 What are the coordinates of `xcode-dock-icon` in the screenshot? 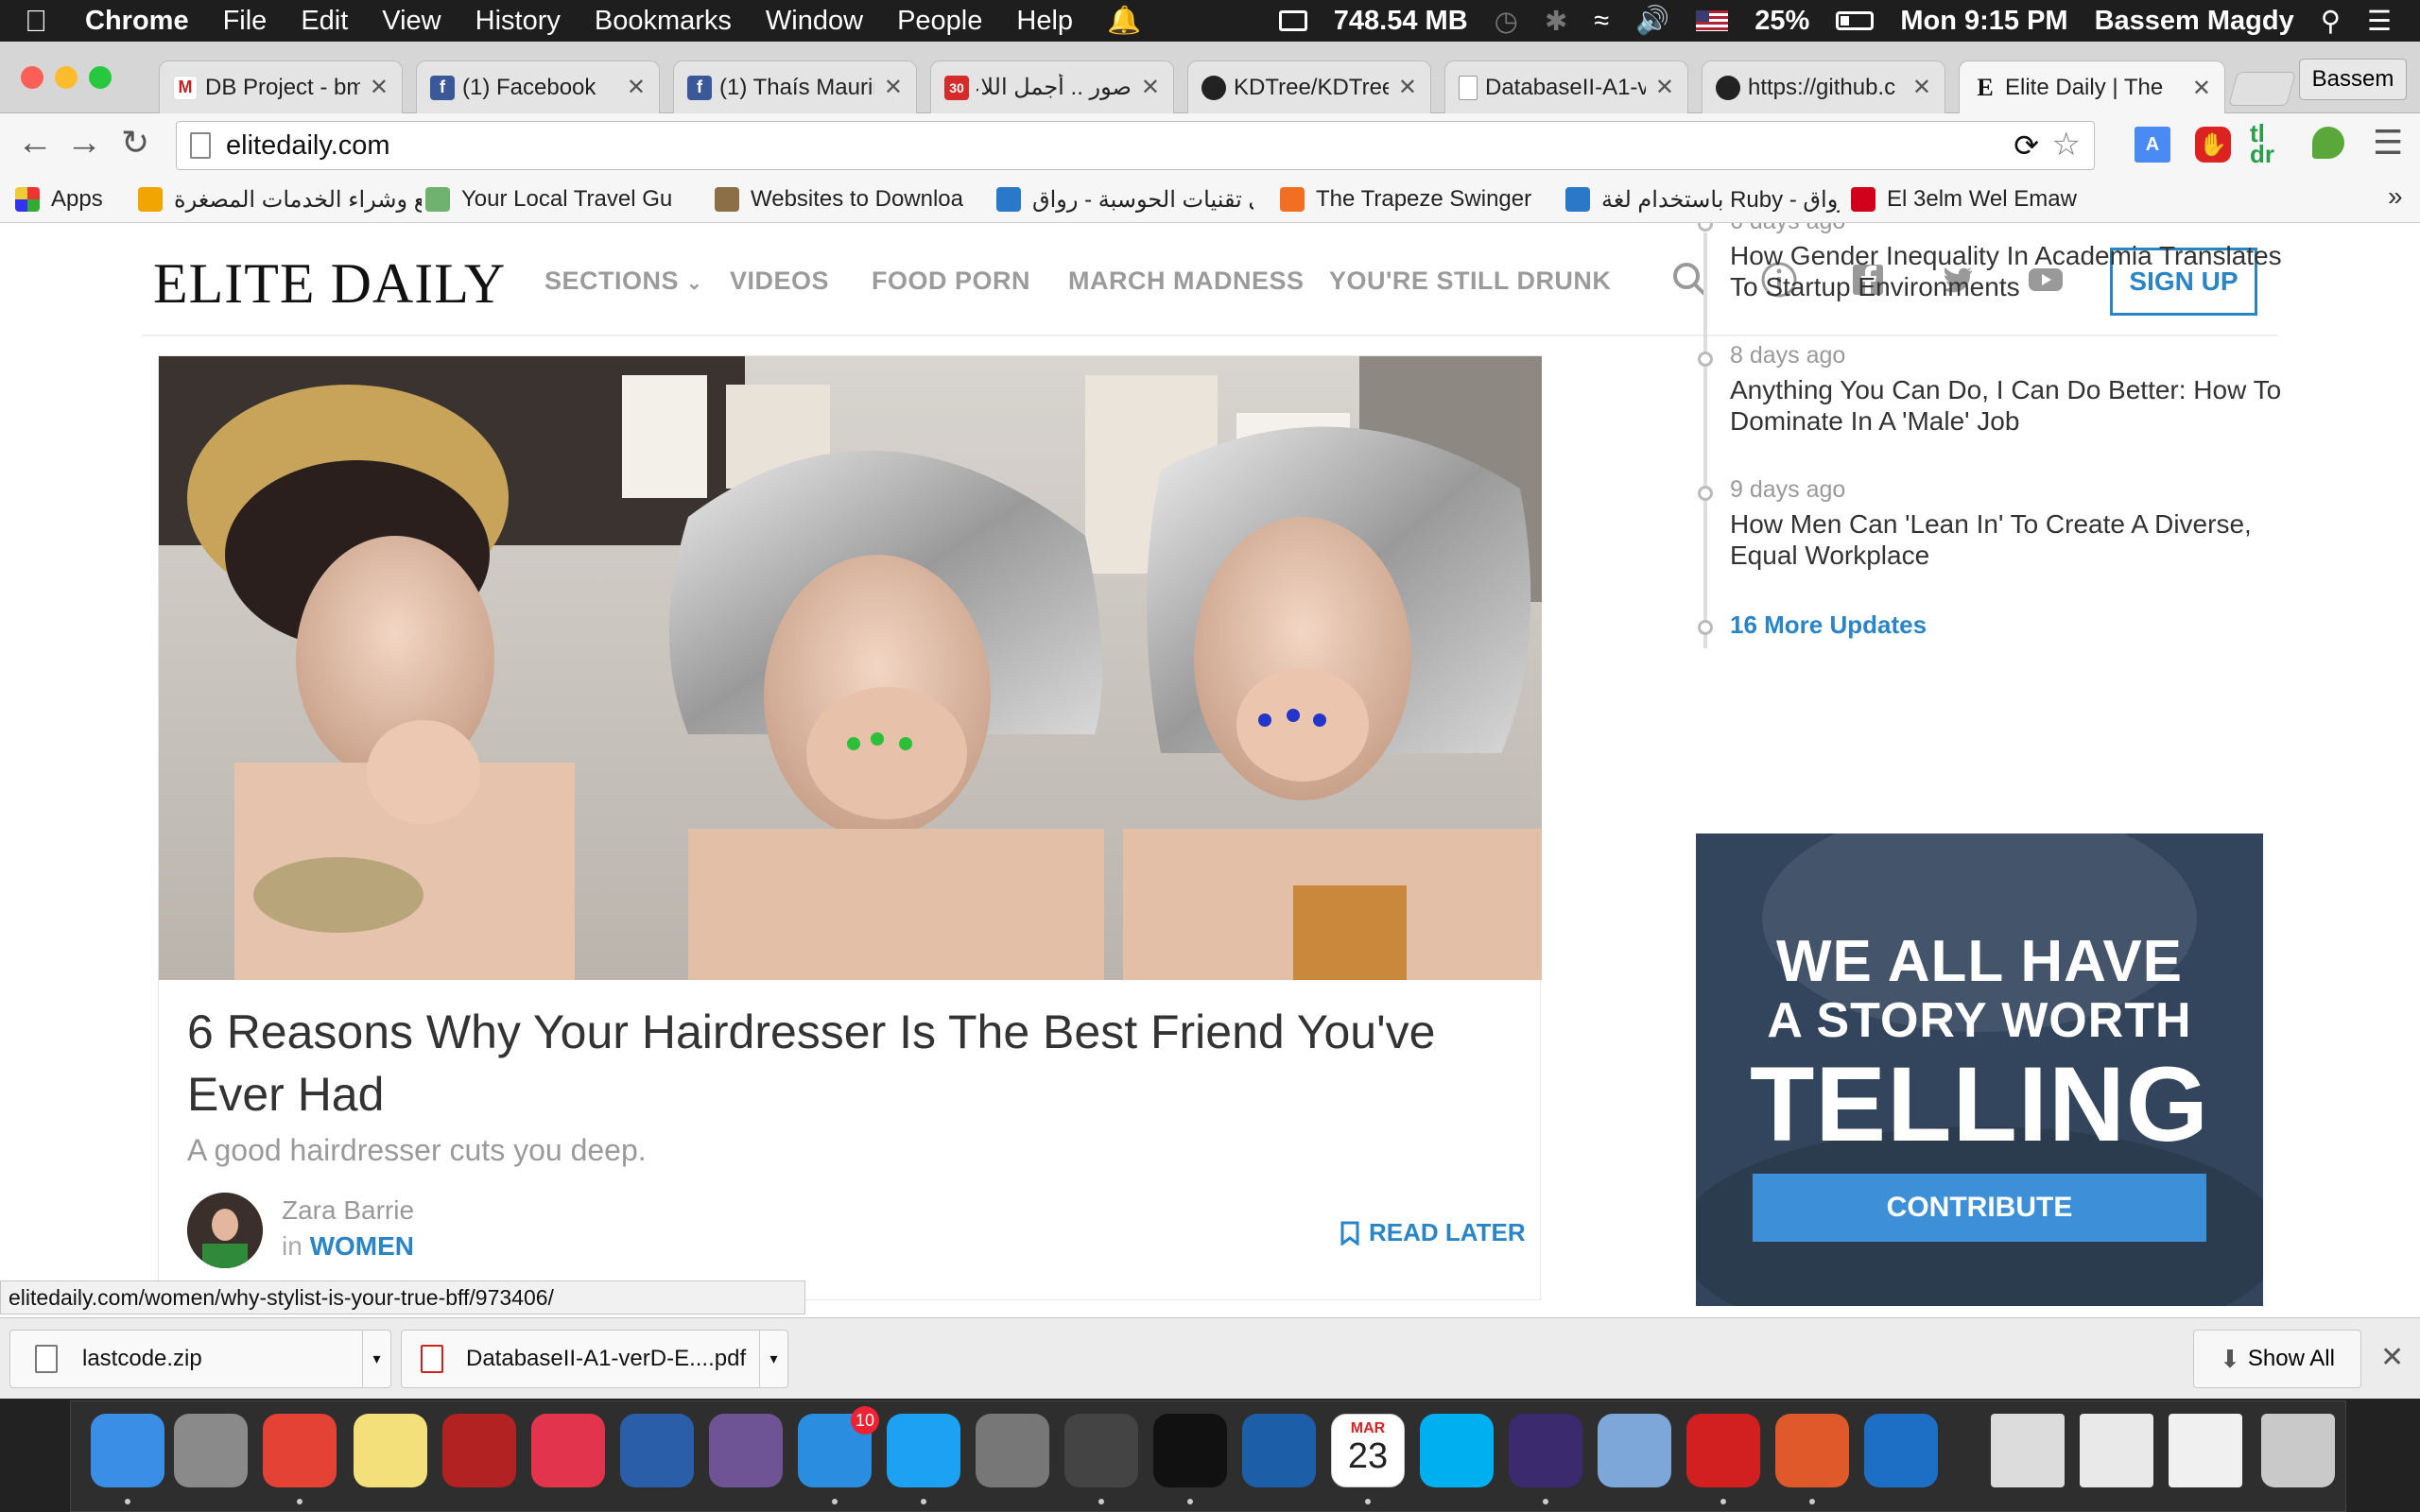 It's located at (1901, 1450).